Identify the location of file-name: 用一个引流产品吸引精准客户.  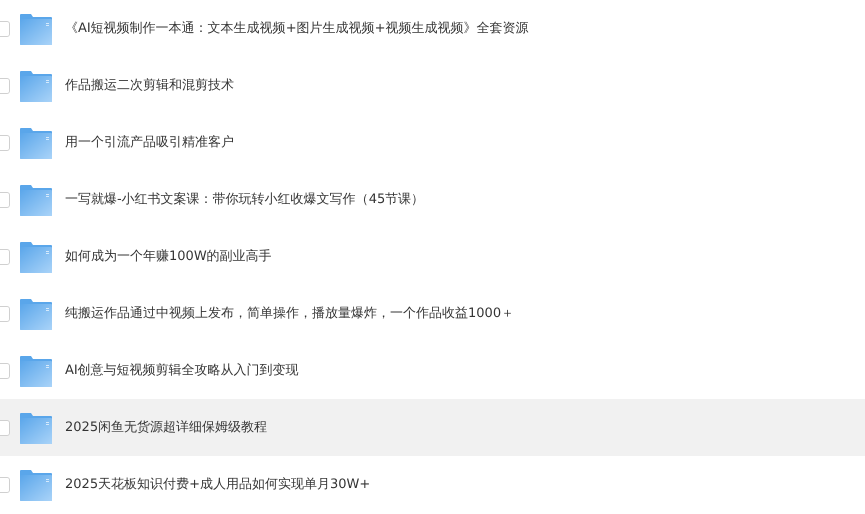
(149, 142).